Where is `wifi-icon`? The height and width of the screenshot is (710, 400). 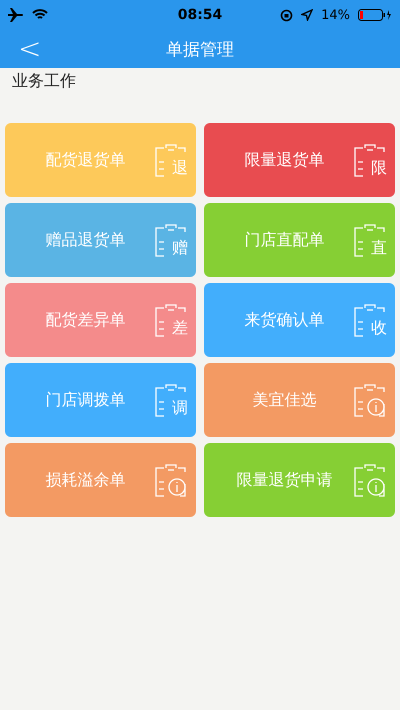 wifi-icon is located at coordinates (40, 15).